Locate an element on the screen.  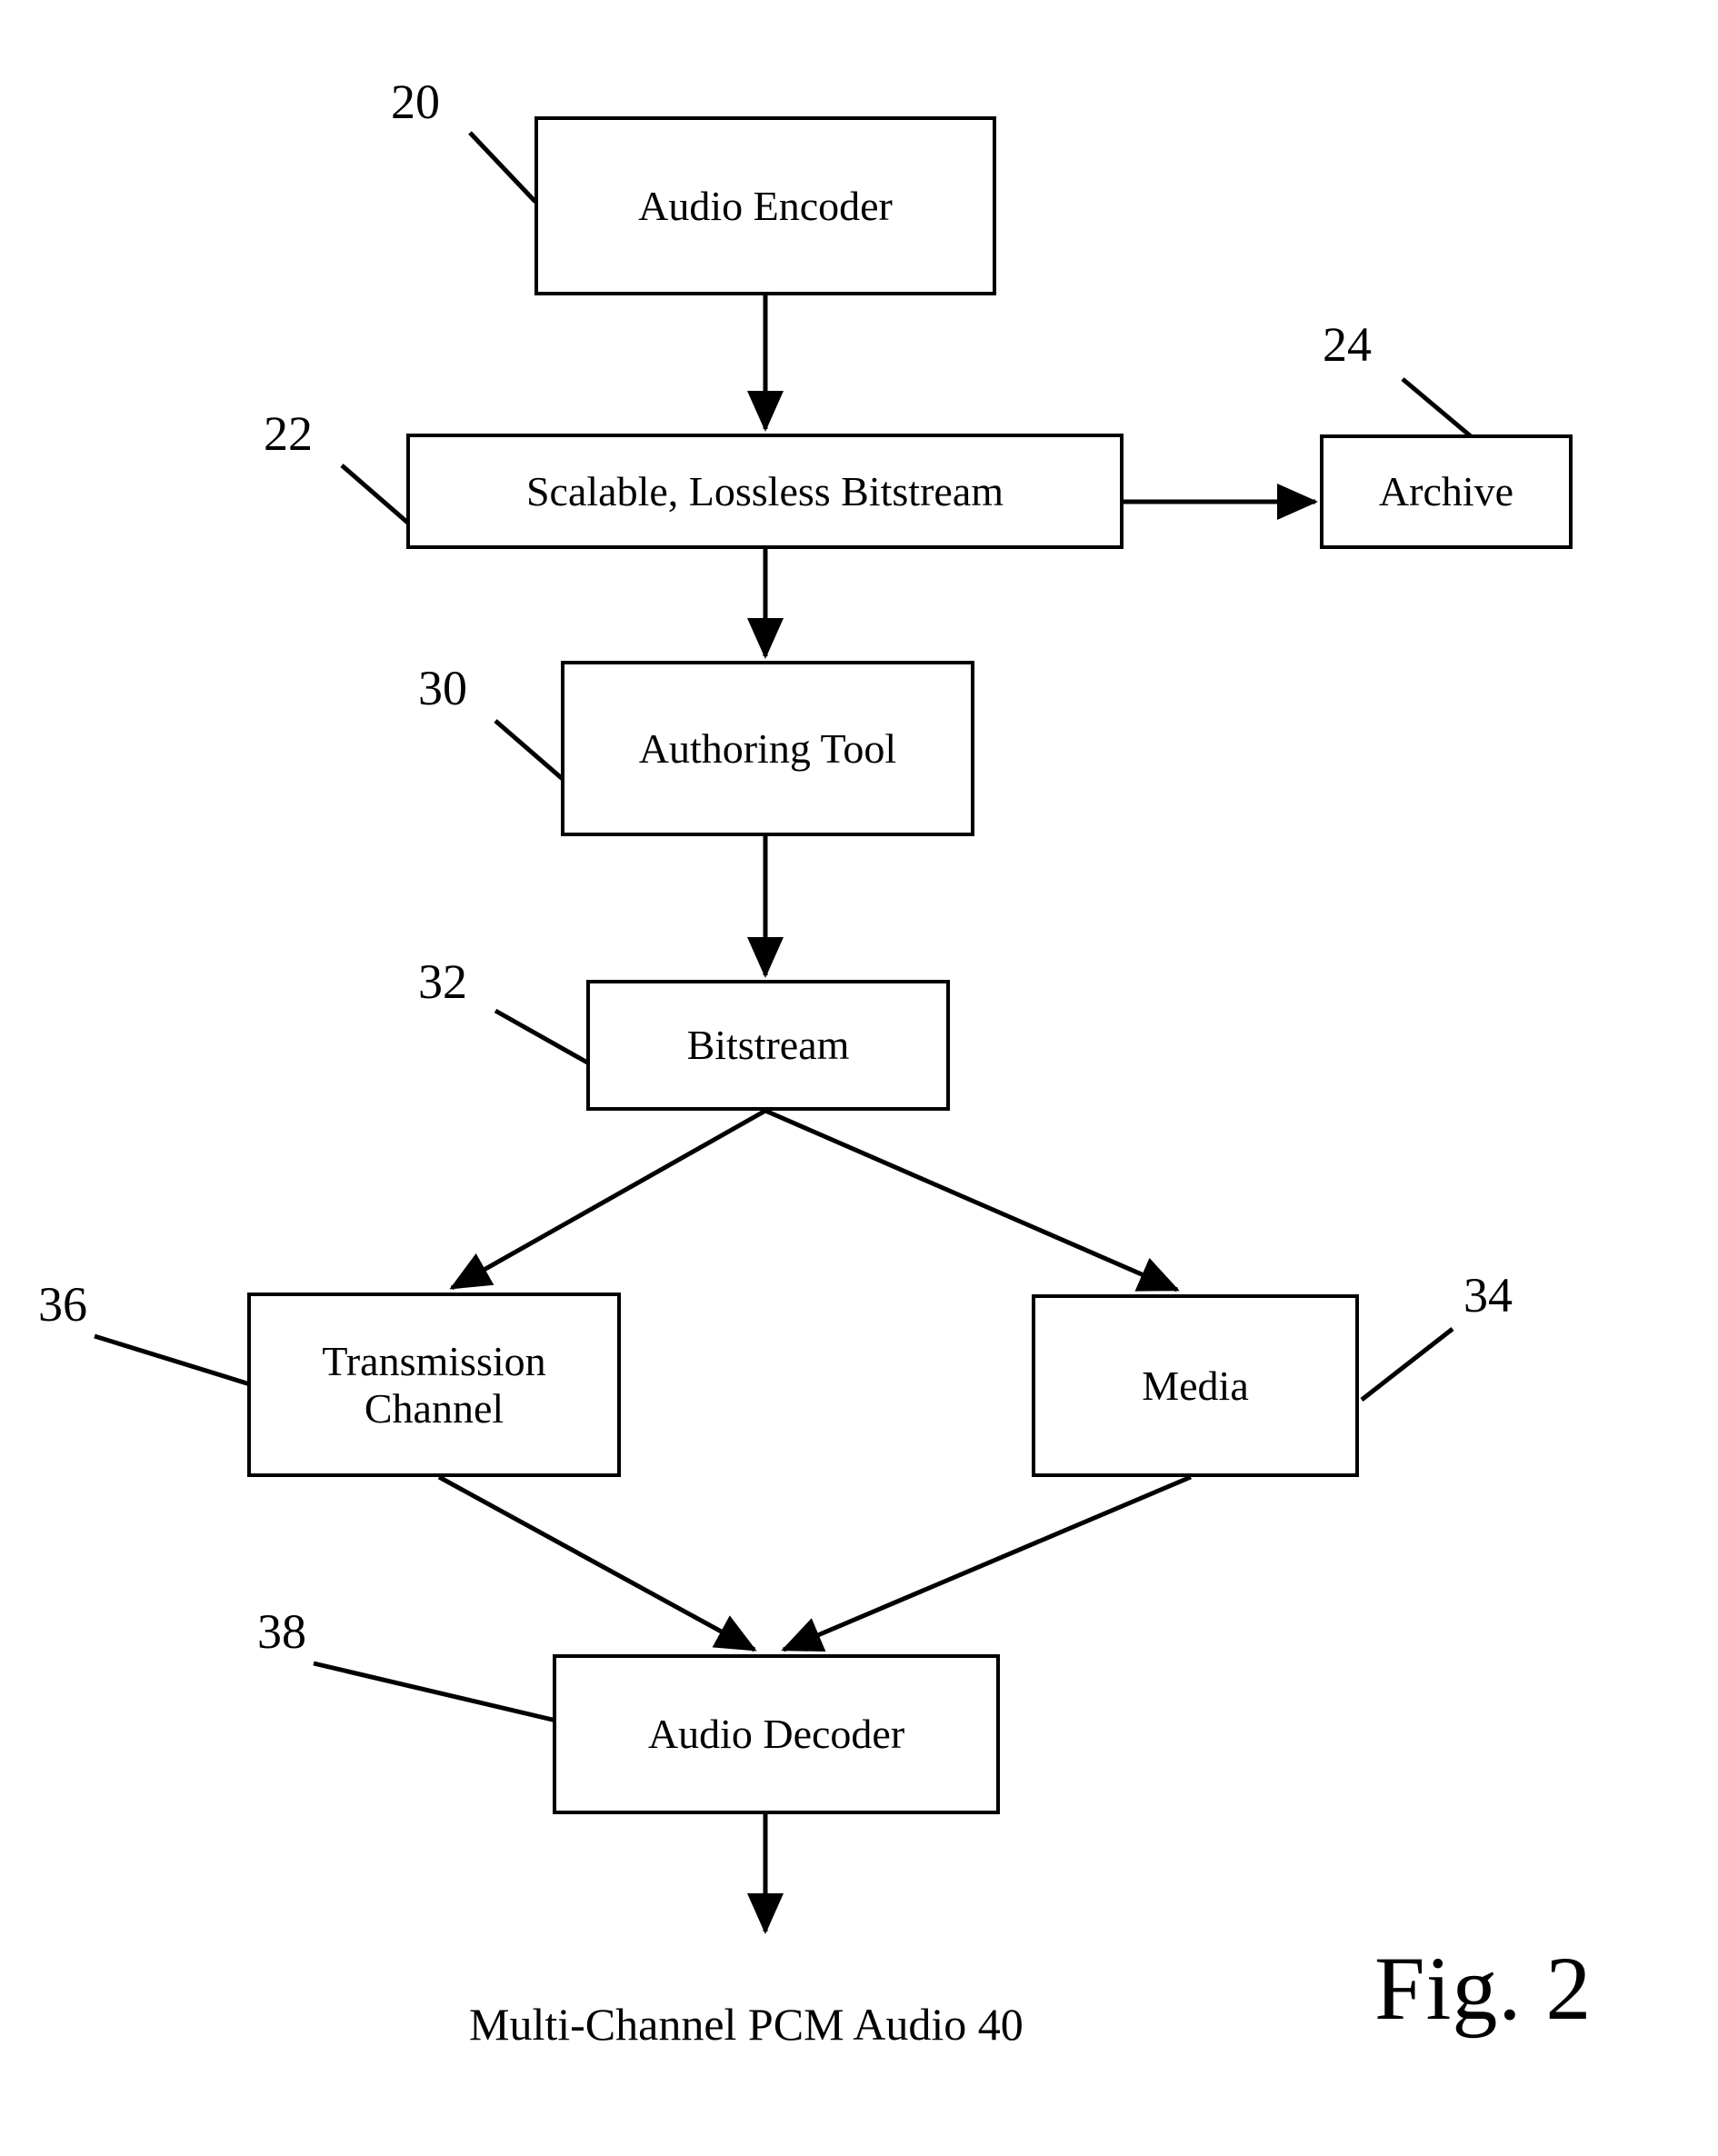
node-authoring-tool: Authoring Tool is located at coordinates (767, 748).